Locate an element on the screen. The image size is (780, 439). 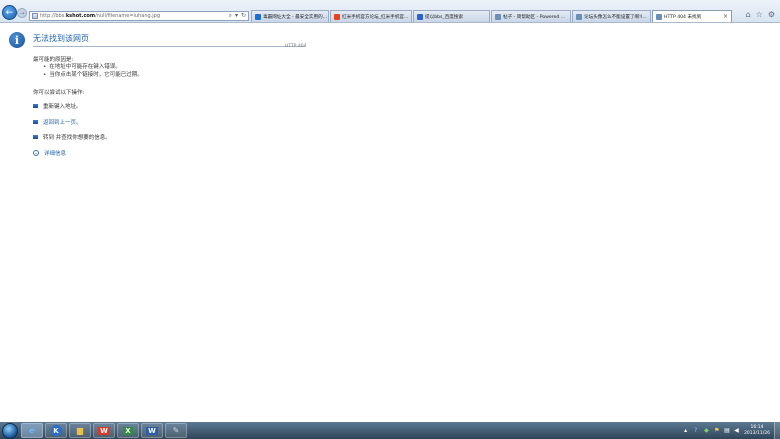
word-icon: W is located at coordinates (152, 430).